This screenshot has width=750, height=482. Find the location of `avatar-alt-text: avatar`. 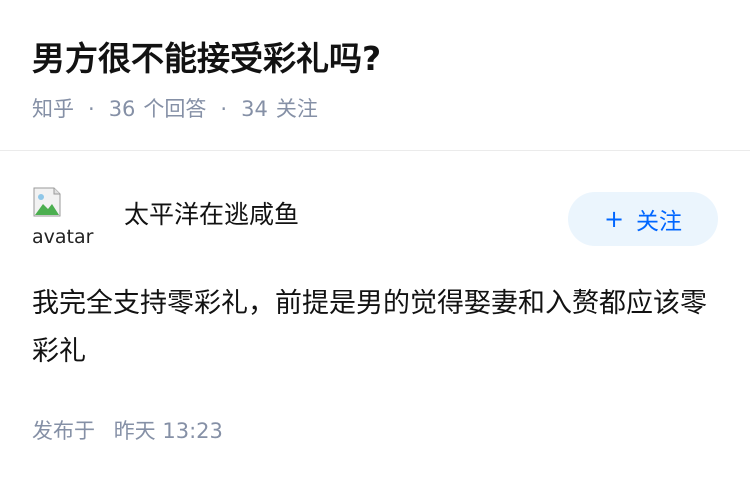

avatar-alt-text: avatar is located at coordinates (63, 237).